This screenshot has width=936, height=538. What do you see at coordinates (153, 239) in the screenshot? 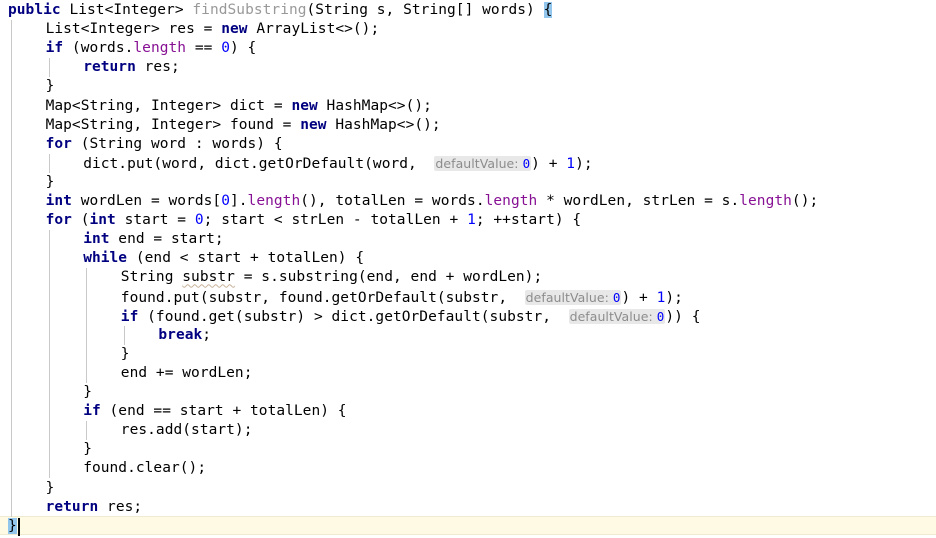
I see `code-line: int end = start;` at bounding box center [153, 239].